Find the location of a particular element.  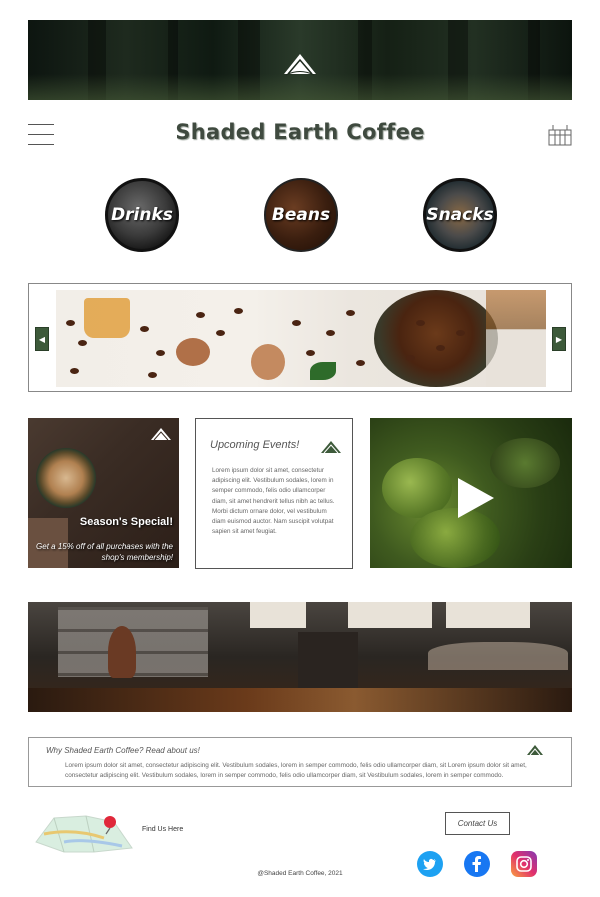

hero-banner-image is located at coordinates (300, 60).